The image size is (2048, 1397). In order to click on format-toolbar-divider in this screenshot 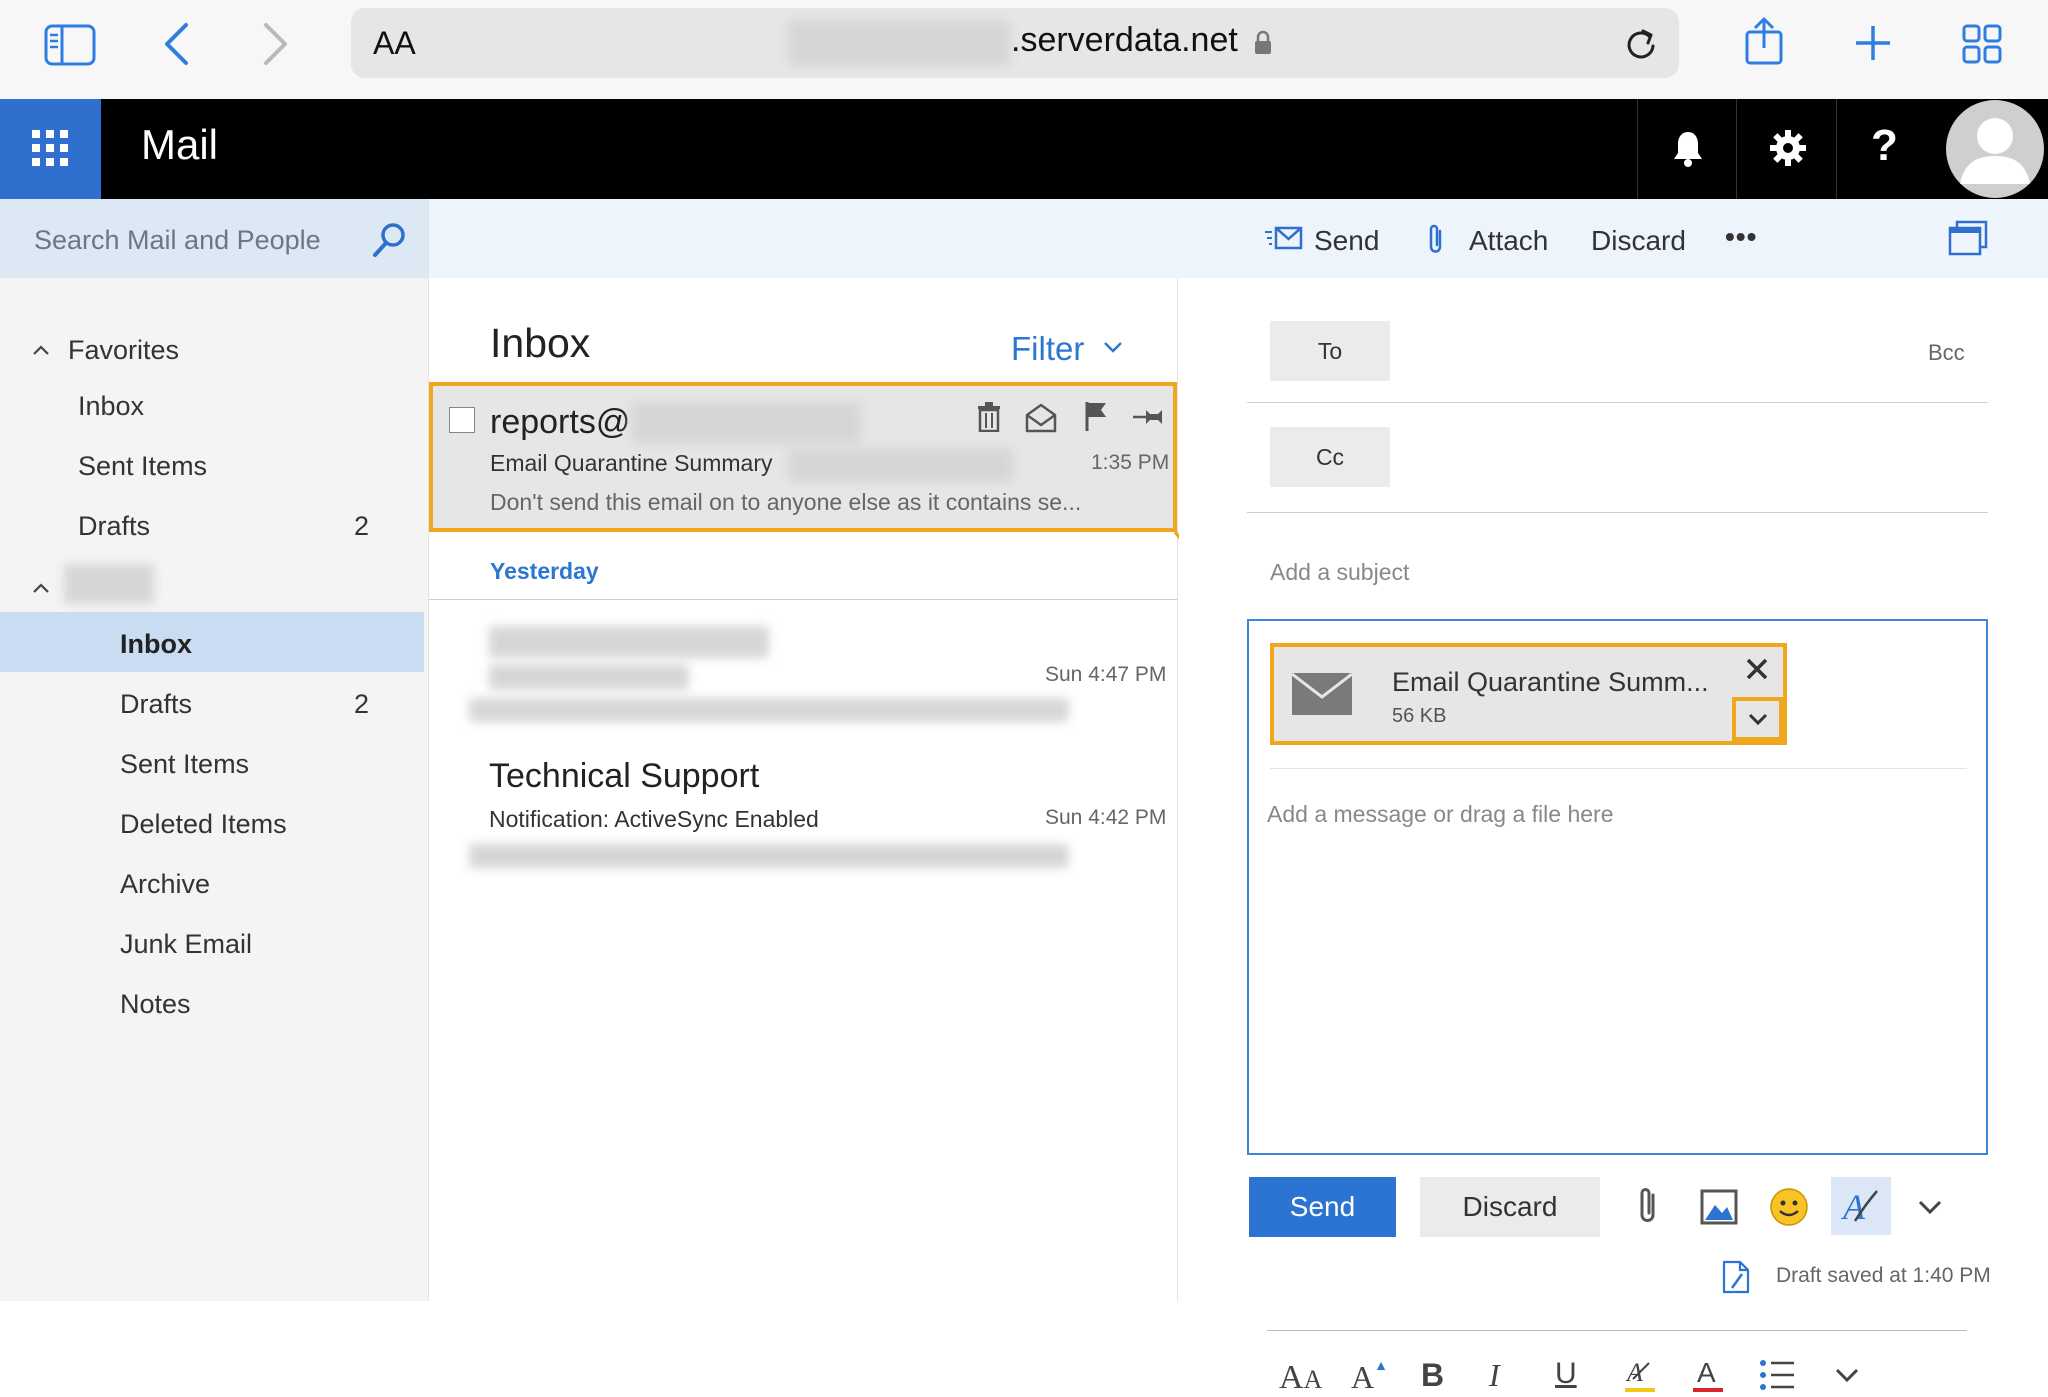, I will do `click(1617, 1330)`.